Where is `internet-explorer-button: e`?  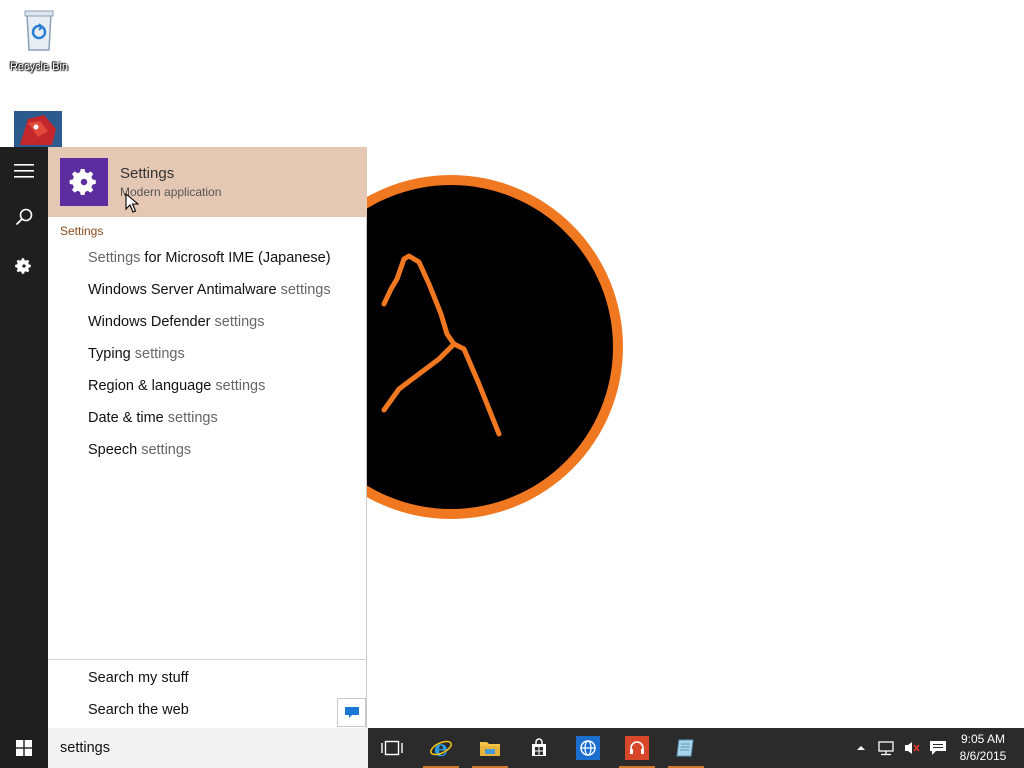
internet-explorer-button: e is located at coordinates (441, 748).